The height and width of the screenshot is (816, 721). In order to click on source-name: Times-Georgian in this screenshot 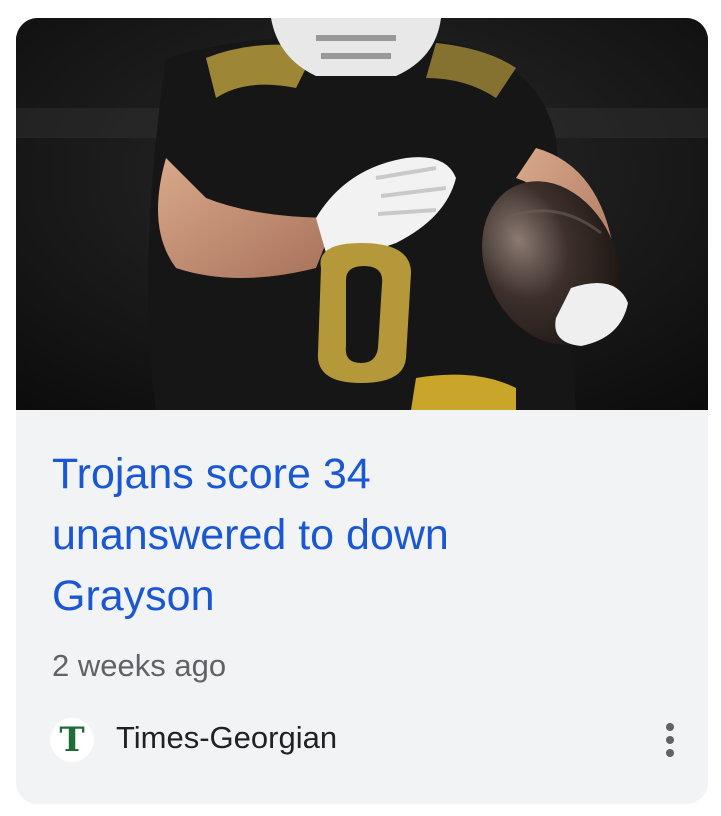, I will do `click(227, 737)`.